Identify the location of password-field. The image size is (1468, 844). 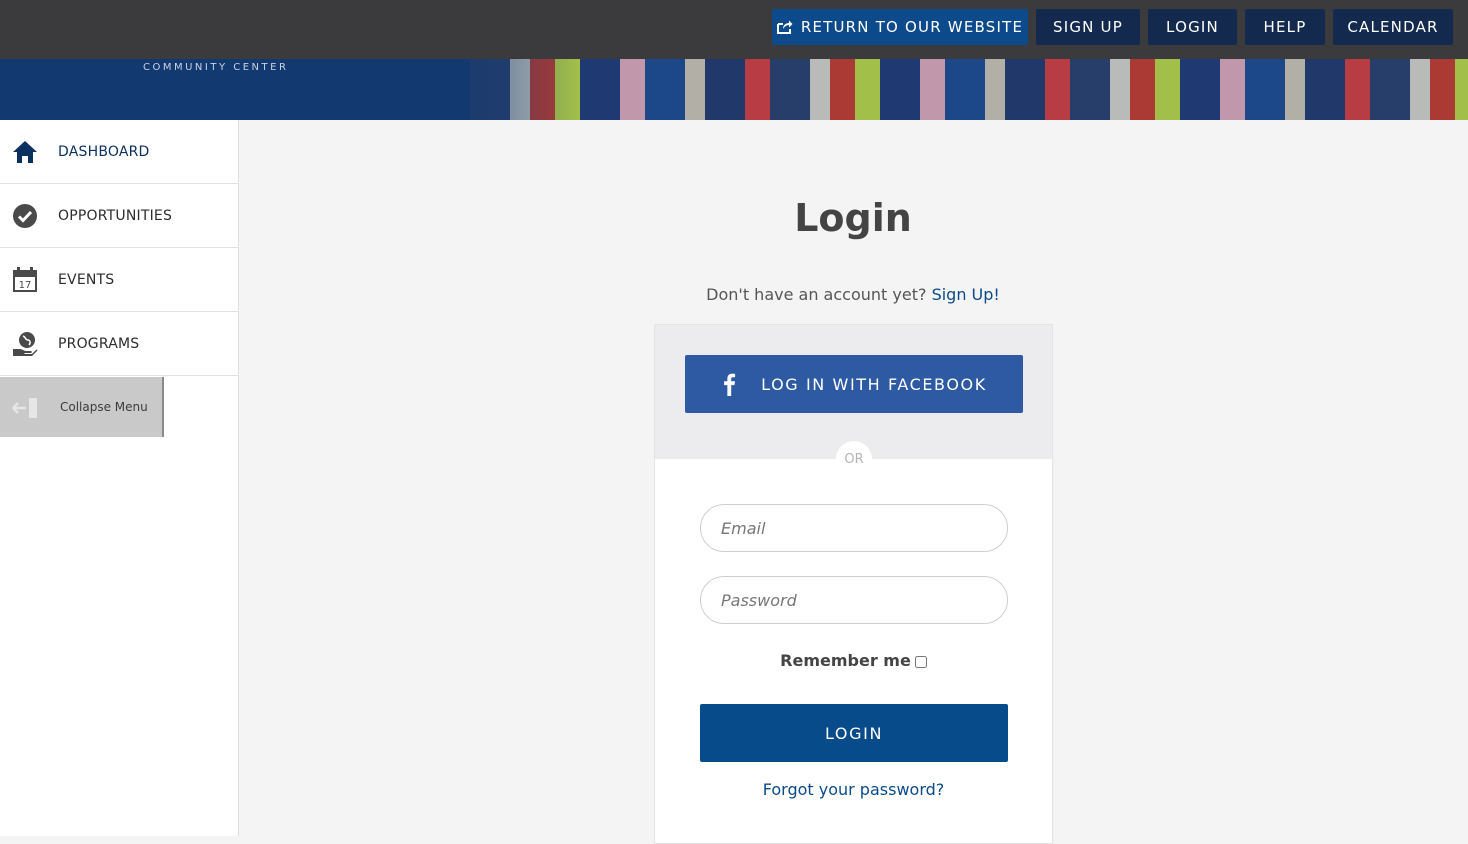
(854, 600).